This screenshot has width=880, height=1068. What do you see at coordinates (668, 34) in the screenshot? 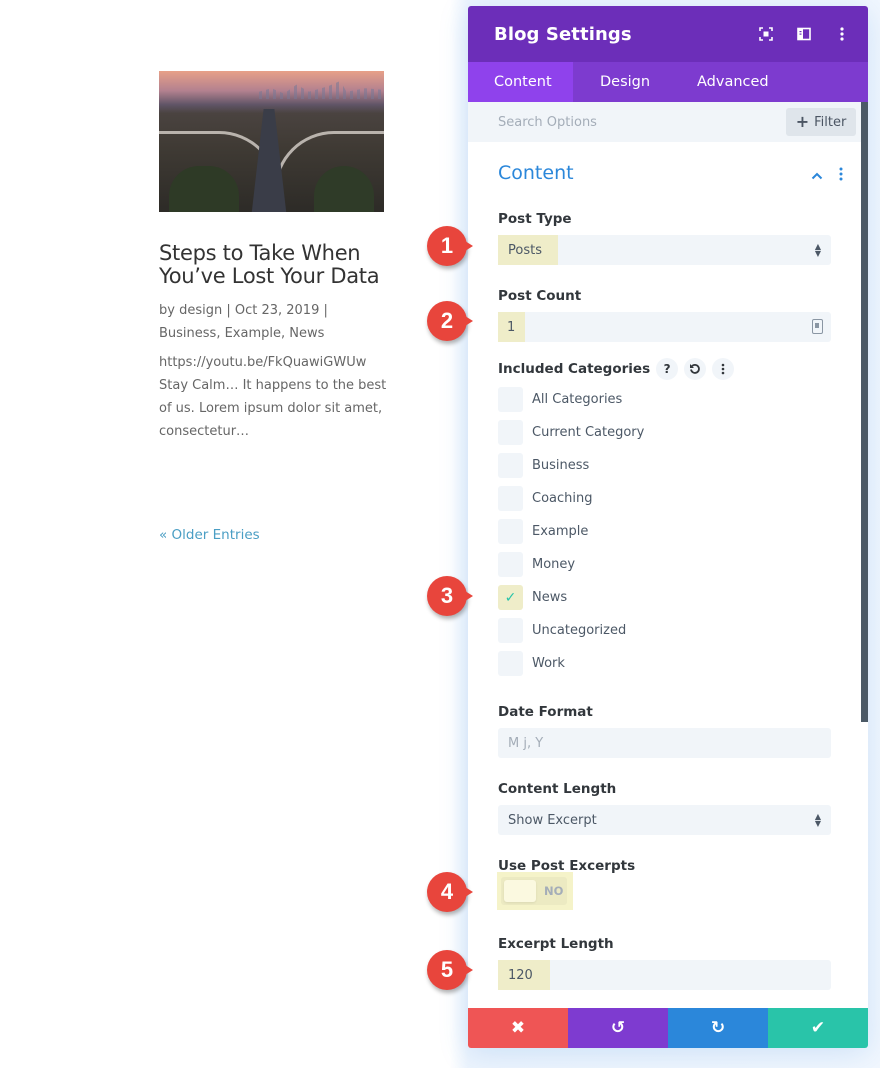
I see `modal-header: Blog Settings` at bounding box center [668, 34].